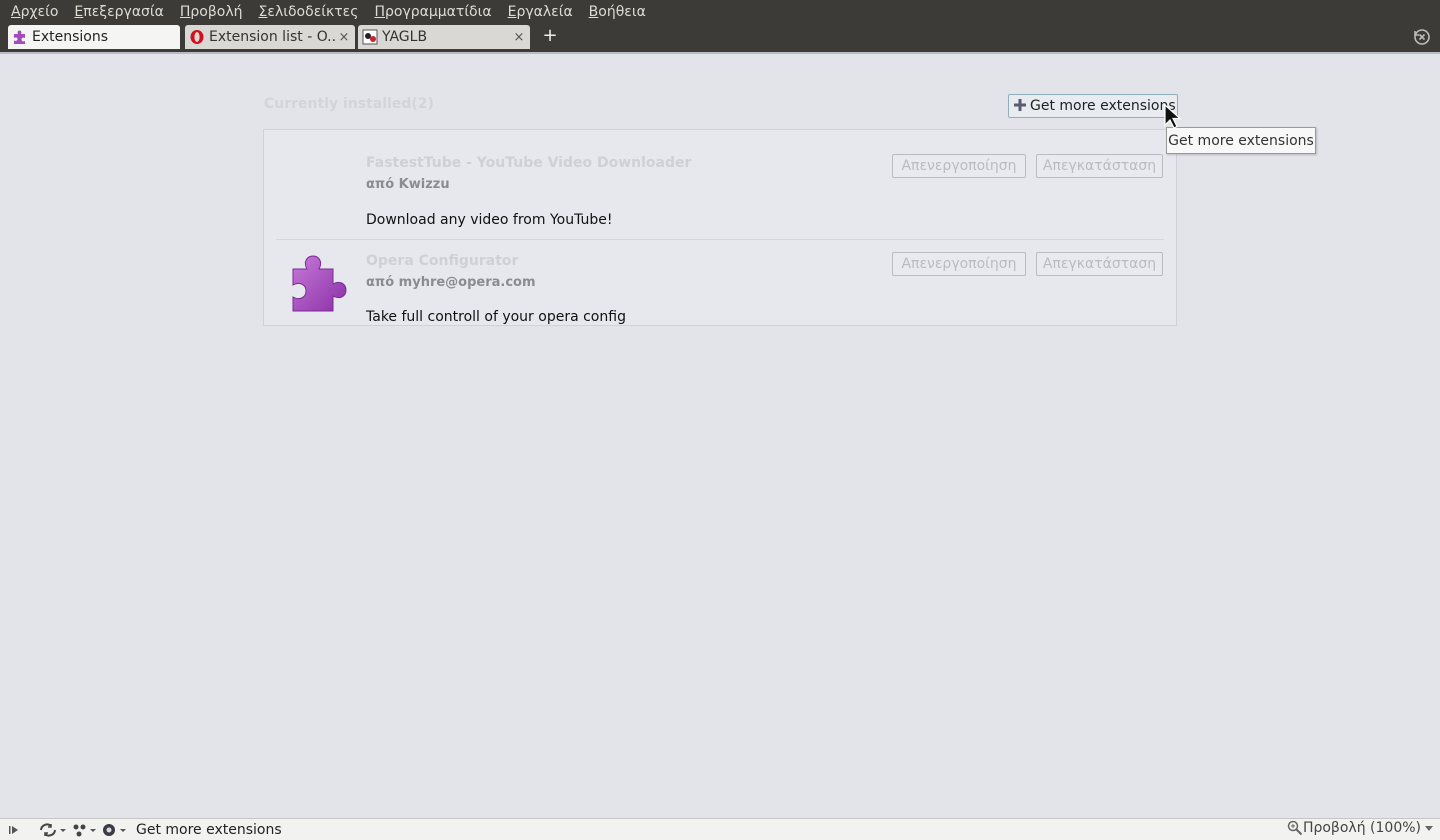 This screenshot has width=1440, height=840. Describe the element at coordinates (70, 37) in the screenshot. I see `tab-title: Extensions` at that location.